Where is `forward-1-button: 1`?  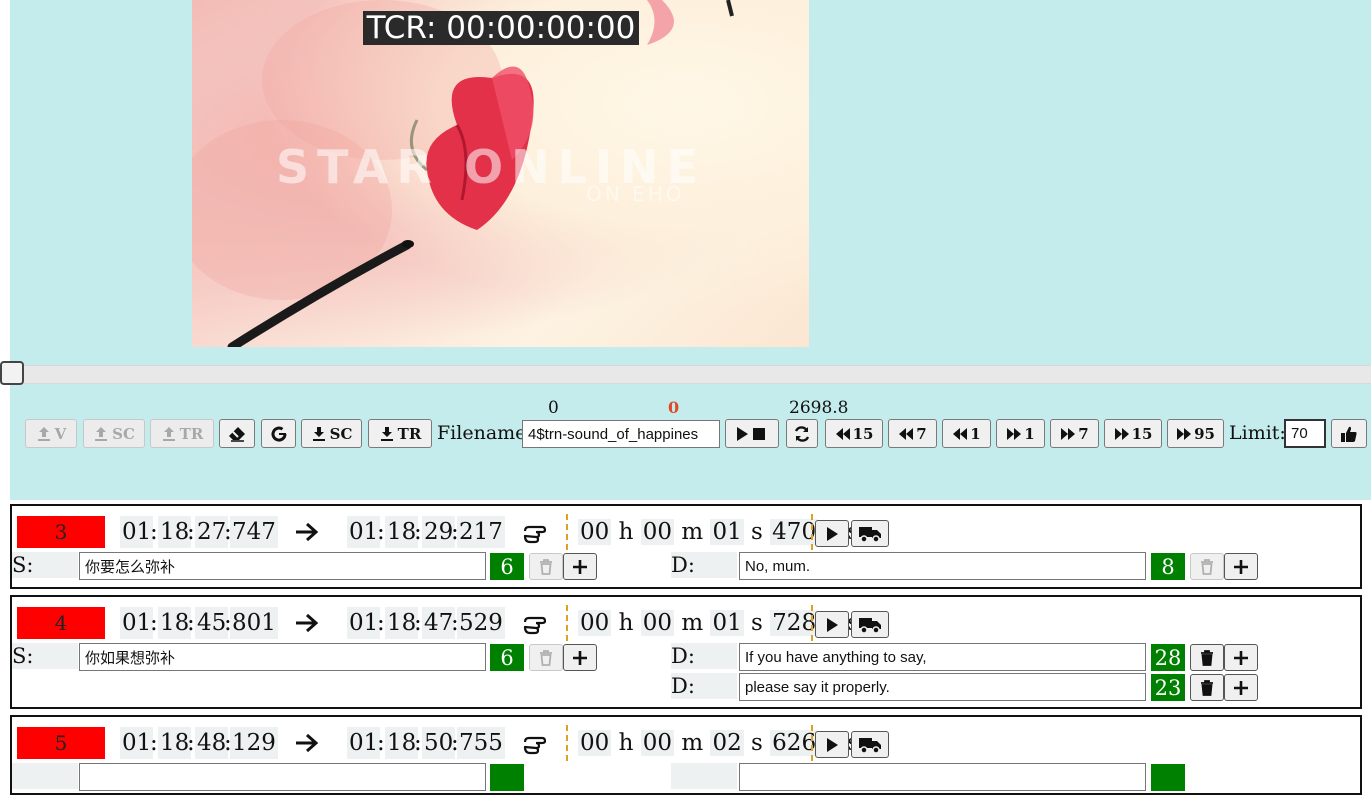
forward-1-button: 1 is located at coordinates (1020, 433).